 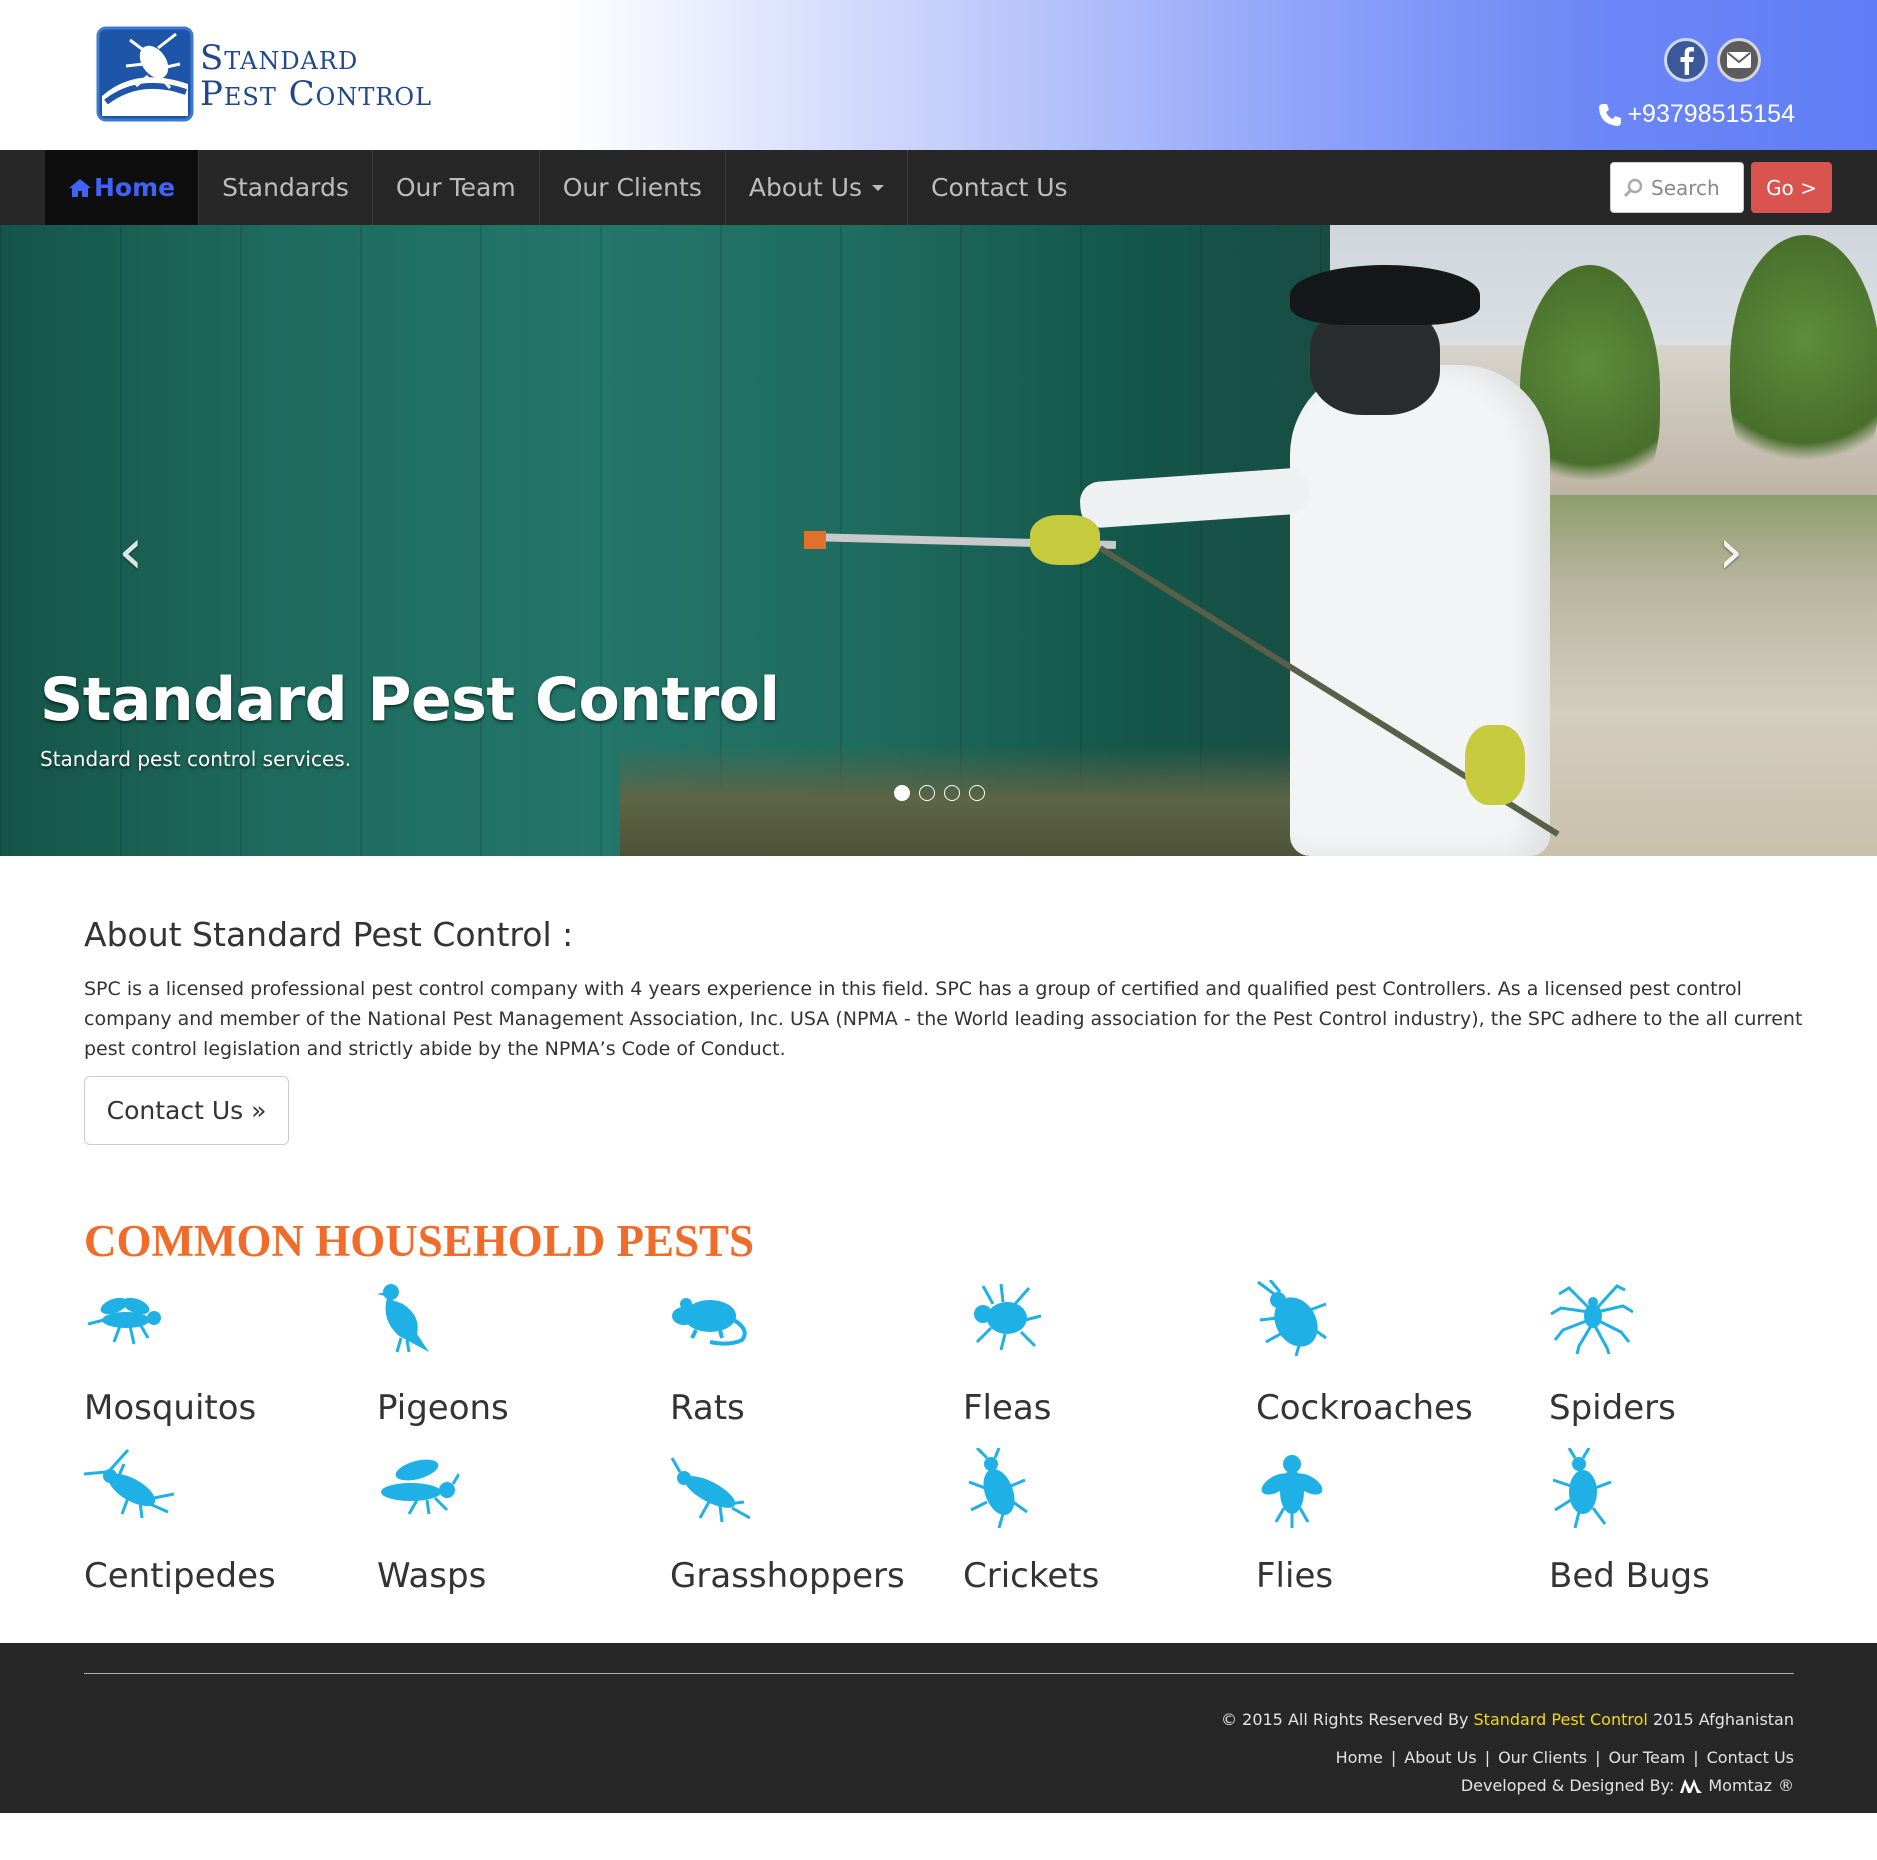 I want to click on nav-our-team: Our Team, so click(x=456, y=187).